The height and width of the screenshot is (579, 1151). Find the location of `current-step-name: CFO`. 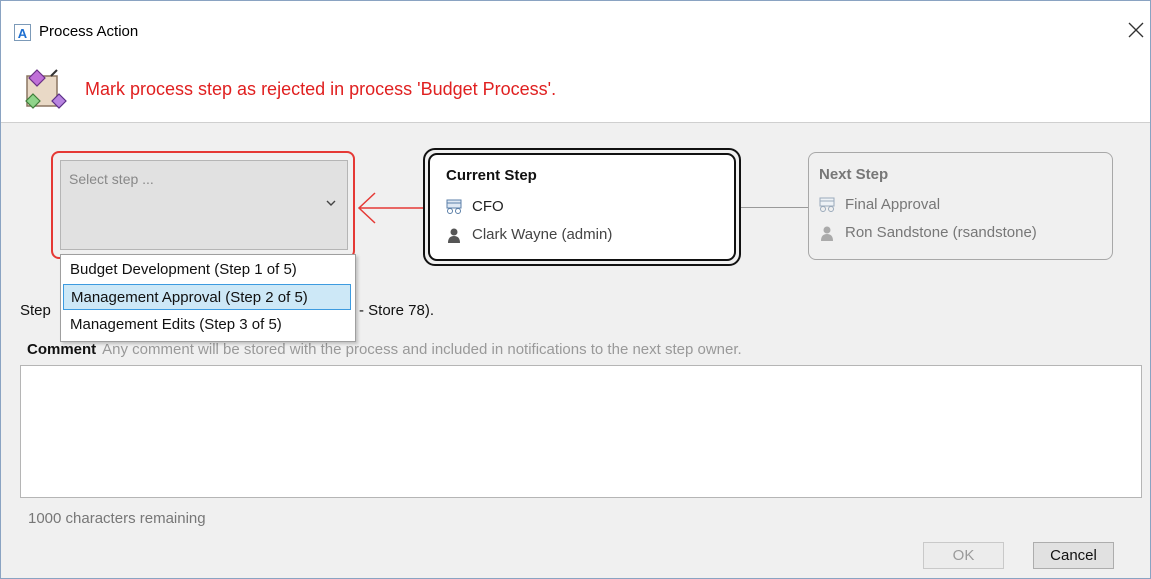

current-step-name: CFO is located at coordinates (488, 206).